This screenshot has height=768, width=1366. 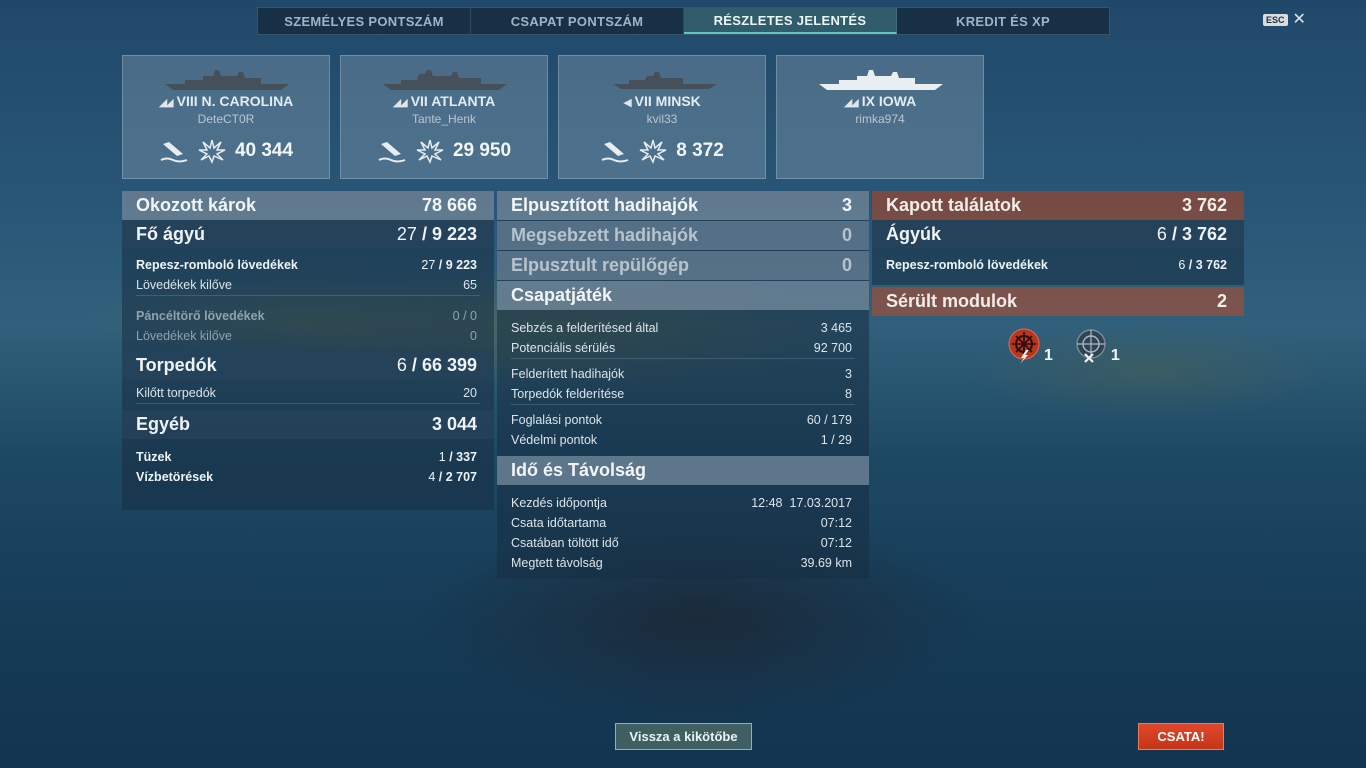 I want to click on stat-row: Csata időtartama 07:12, so click(x=683, y=523).